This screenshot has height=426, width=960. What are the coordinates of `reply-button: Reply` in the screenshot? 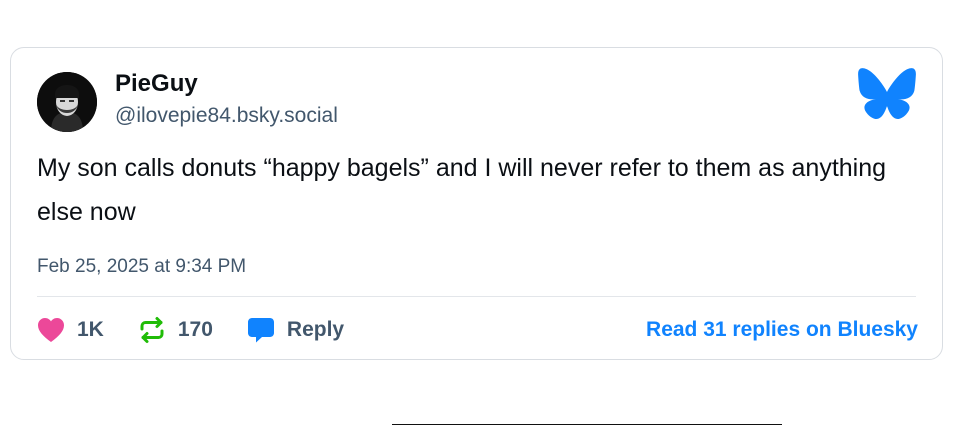 It's located at (295, 330).